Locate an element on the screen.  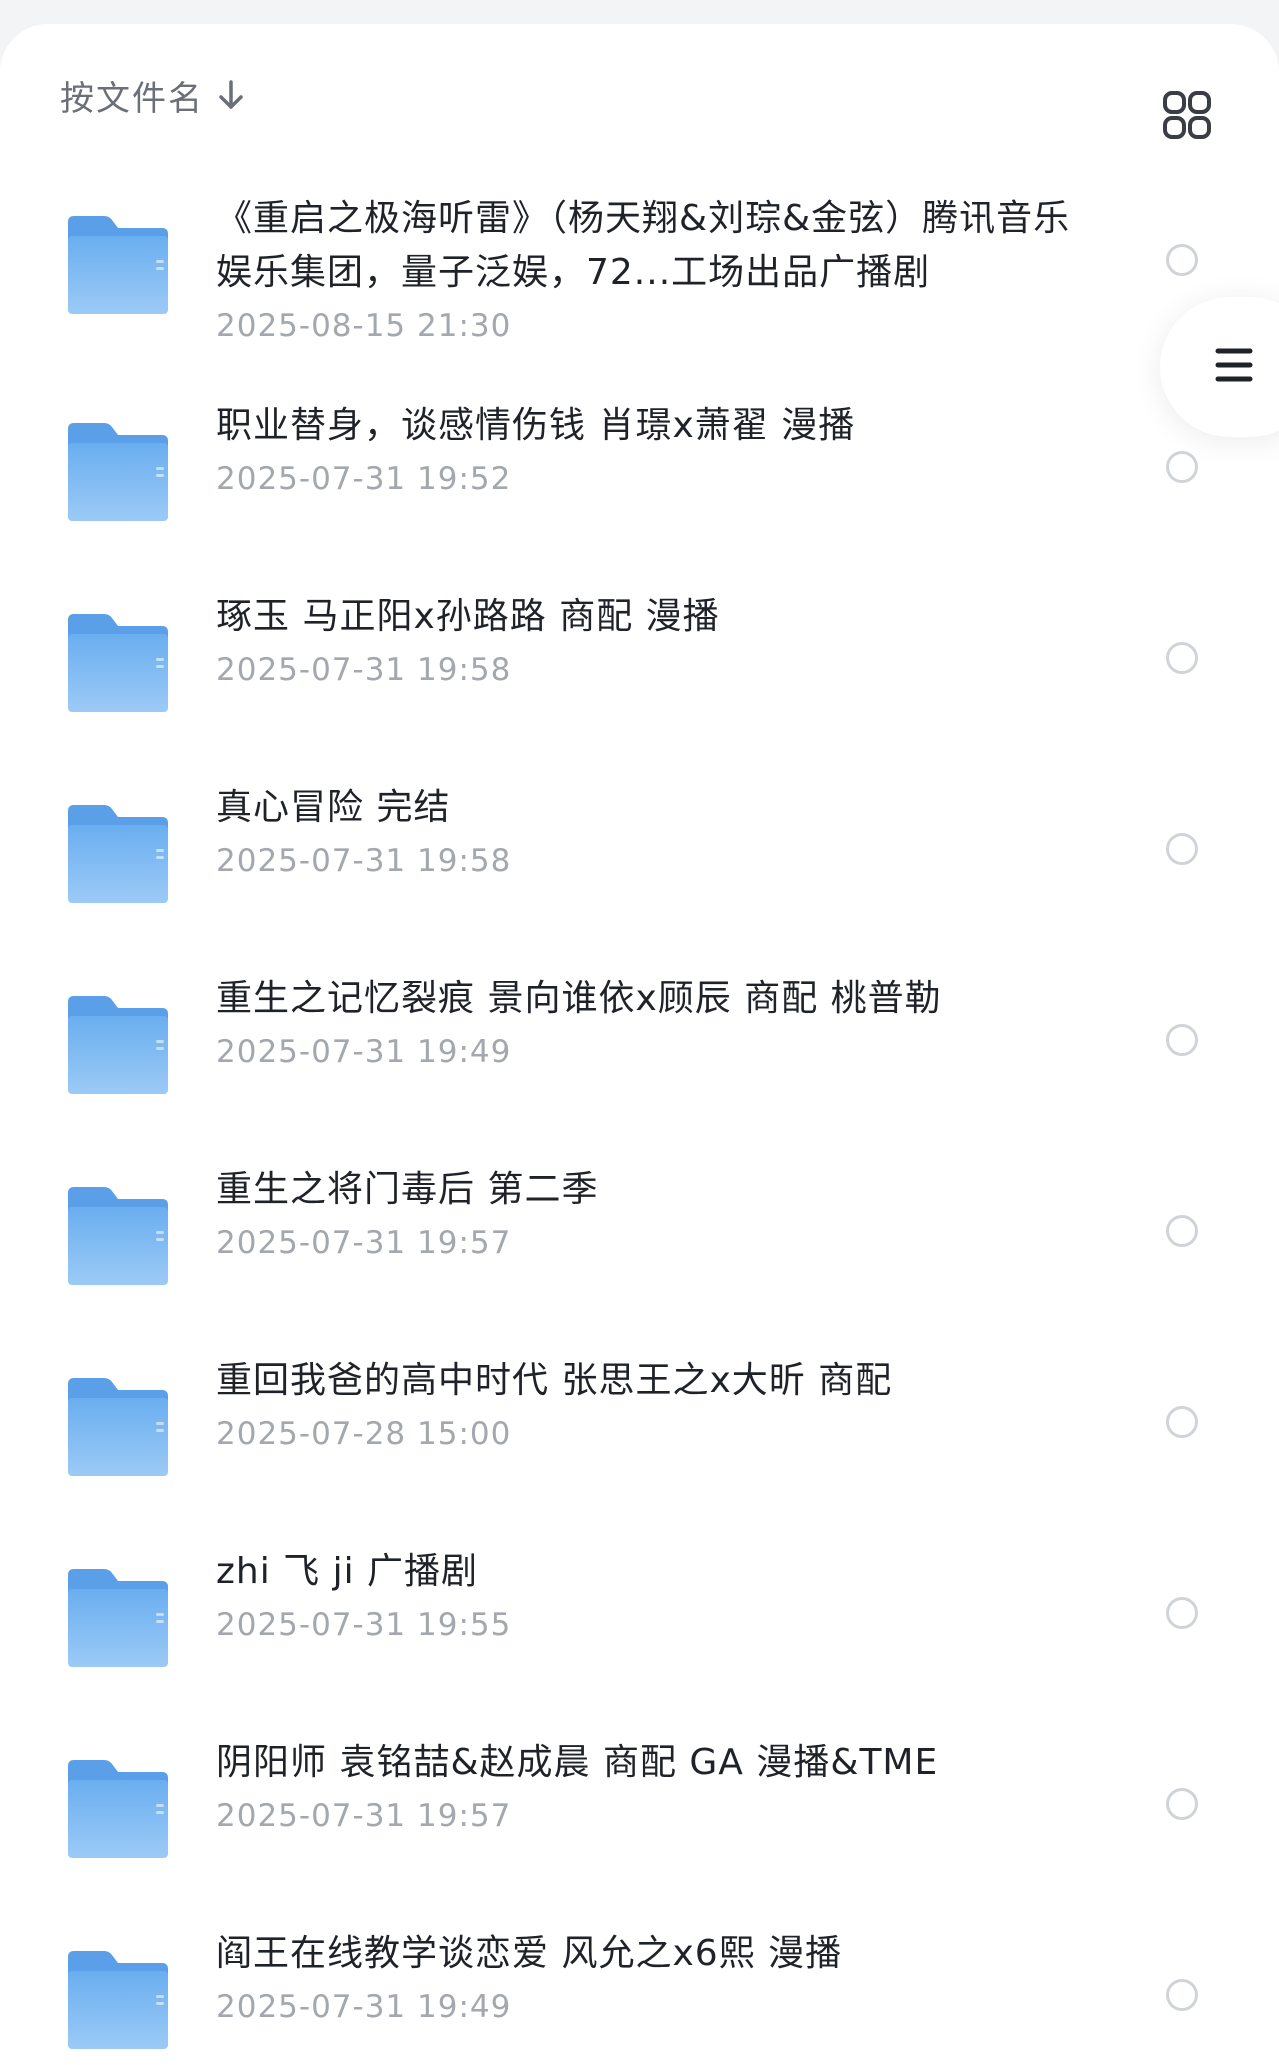
file-text: 重生之将门毒后 第二季 2025-07-31 19:57 is located at coordinates (646, 1214).